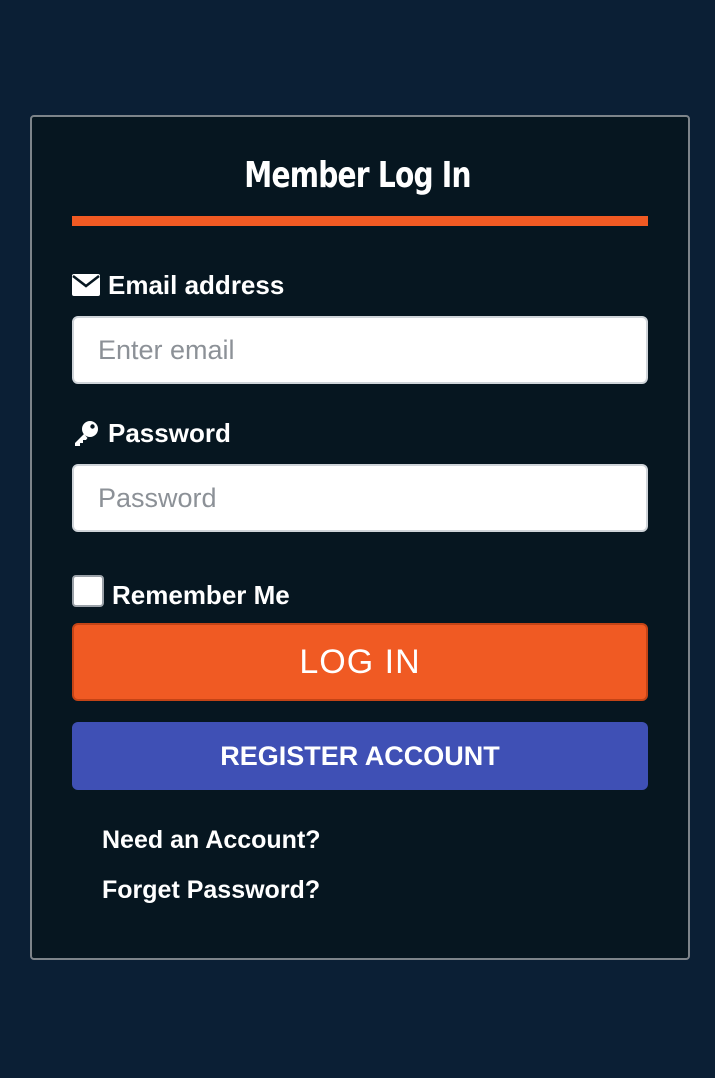 The width and height of the screenshot is (715, 1078). What do you see at coordinates (357, 175) in the screenshot?
I see `page-title: Member Log In` at bounding box center [357, 175].